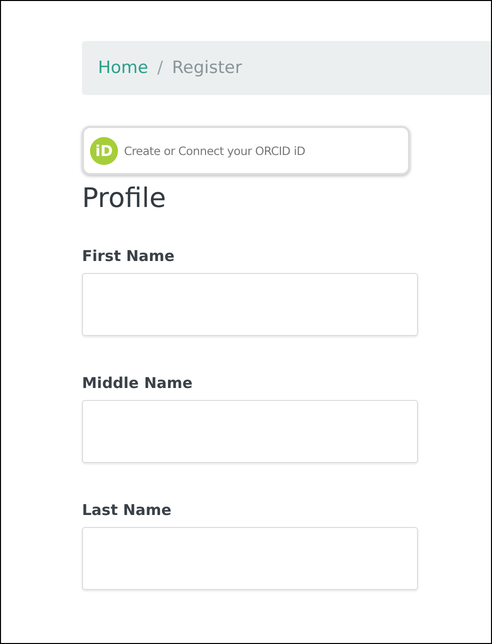  I want to click on breadcrumb-link: Home, so click(123, 68).